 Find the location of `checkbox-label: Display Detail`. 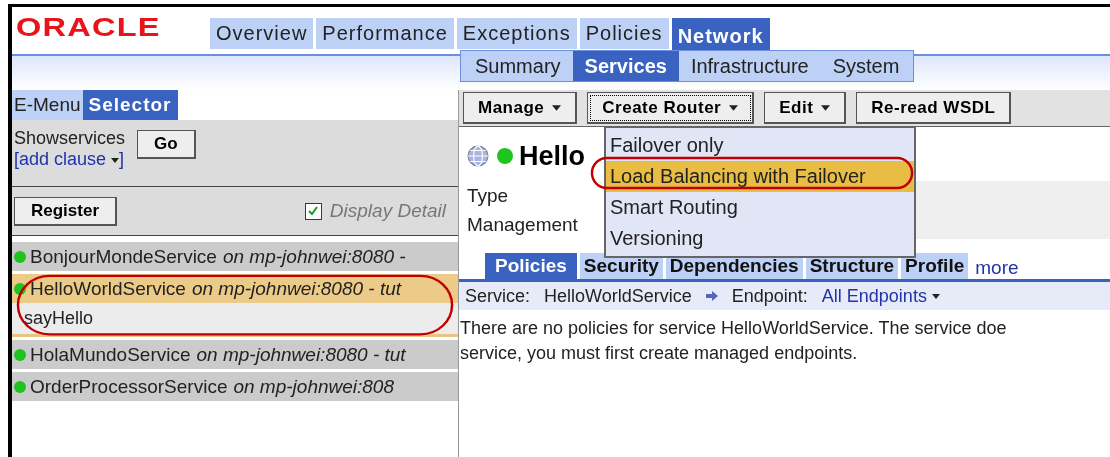

checkbox-label: Display Detail is located at coordinates (387, 211).